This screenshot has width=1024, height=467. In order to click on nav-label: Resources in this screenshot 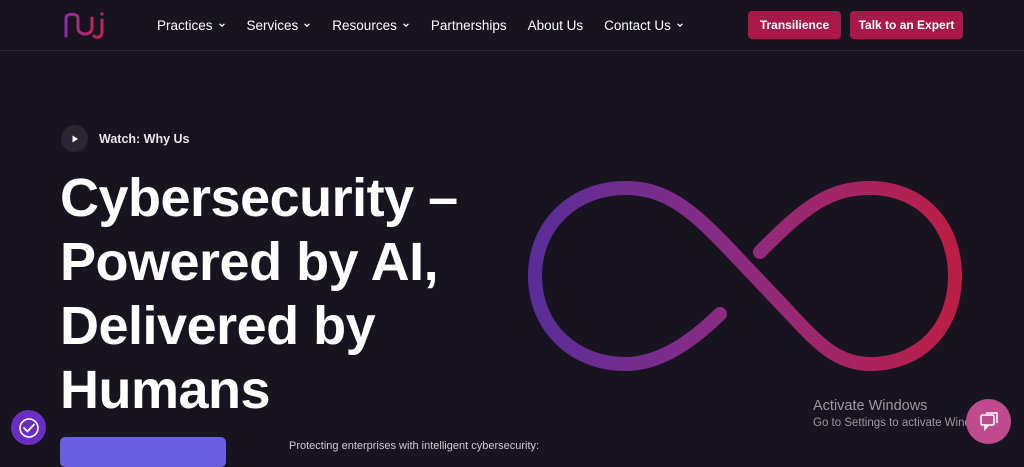, I will do `click(364, 25)`.